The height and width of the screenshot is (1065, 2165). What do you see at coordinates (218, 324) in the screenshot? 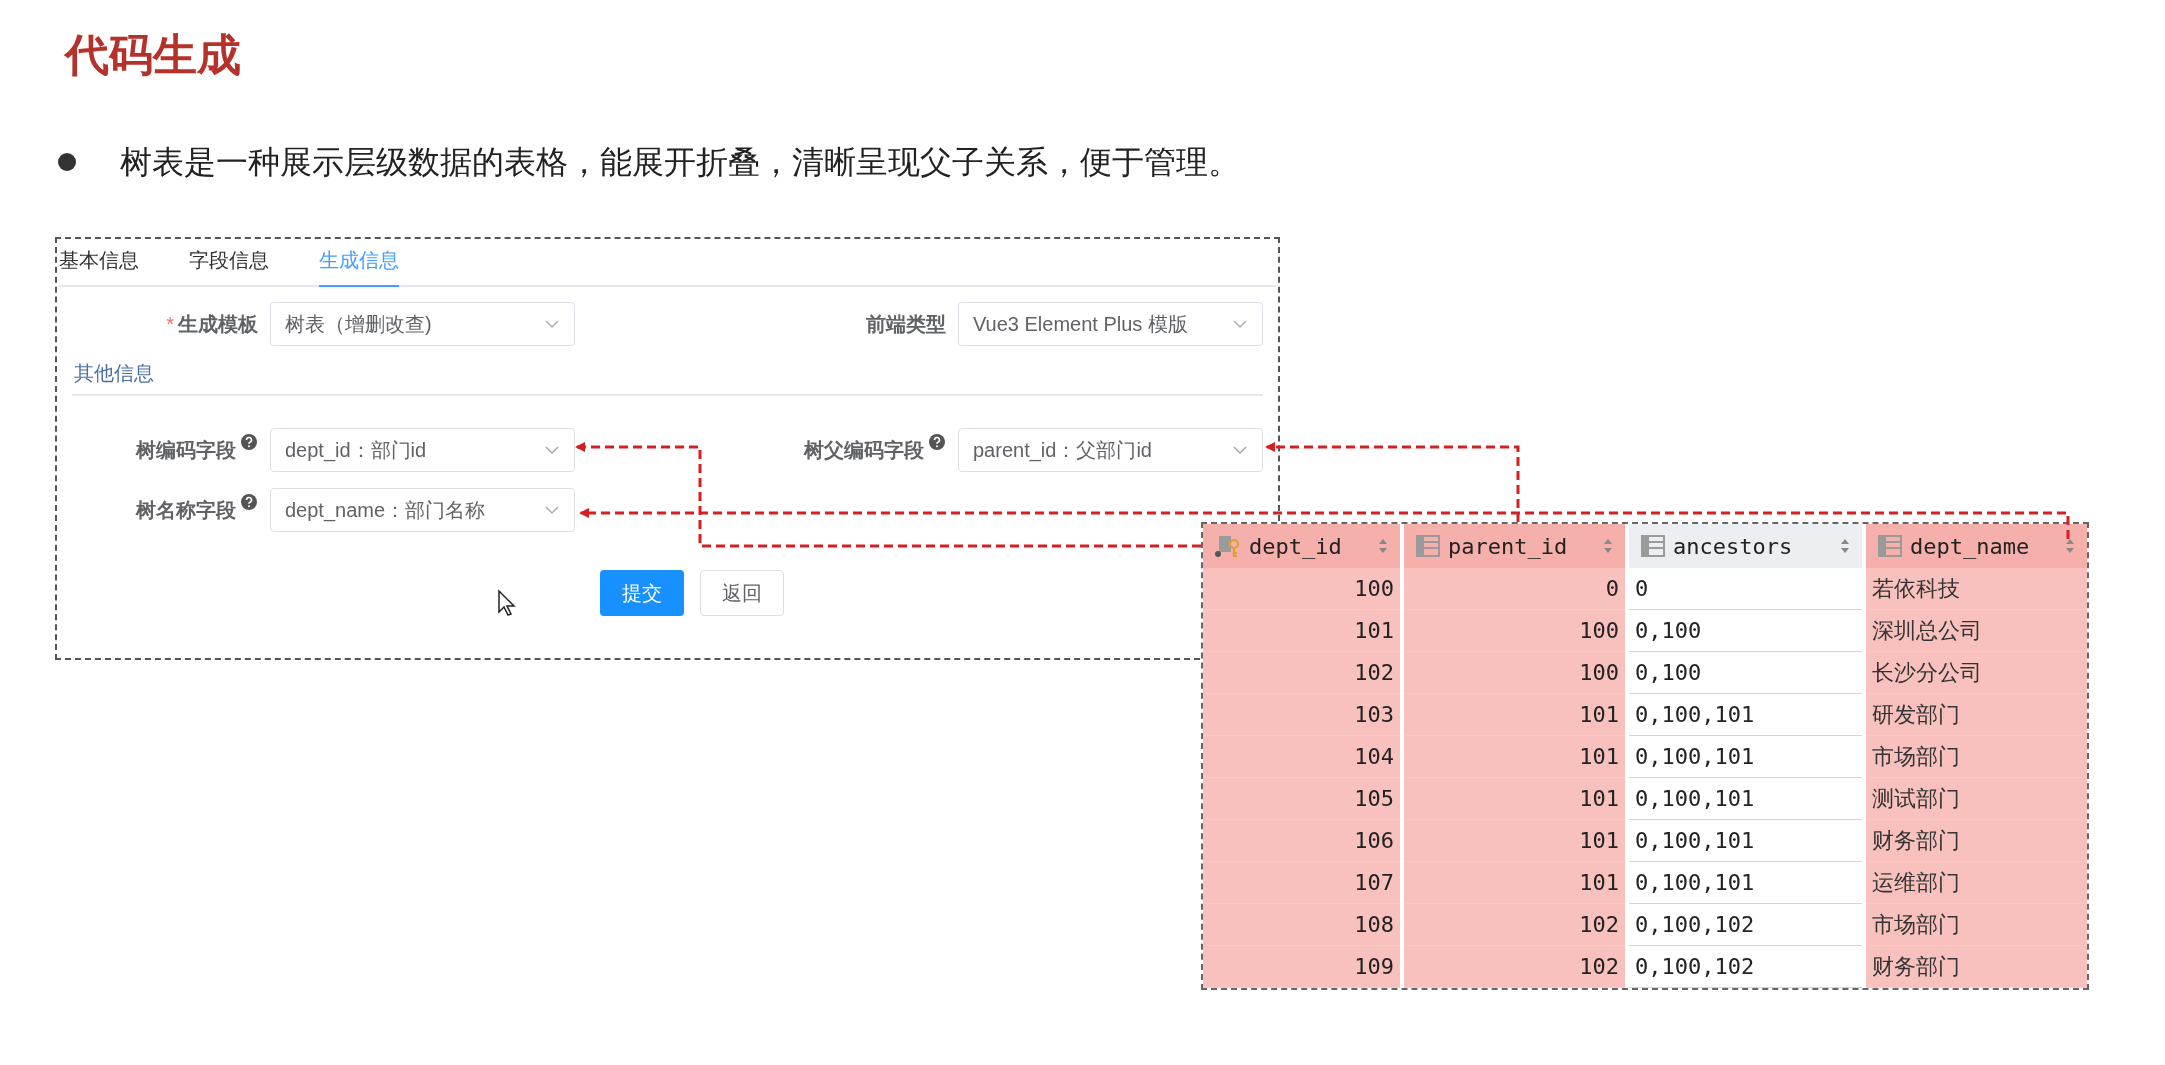
I see `field-label: 生成模板` at bounding box center [218, 324].